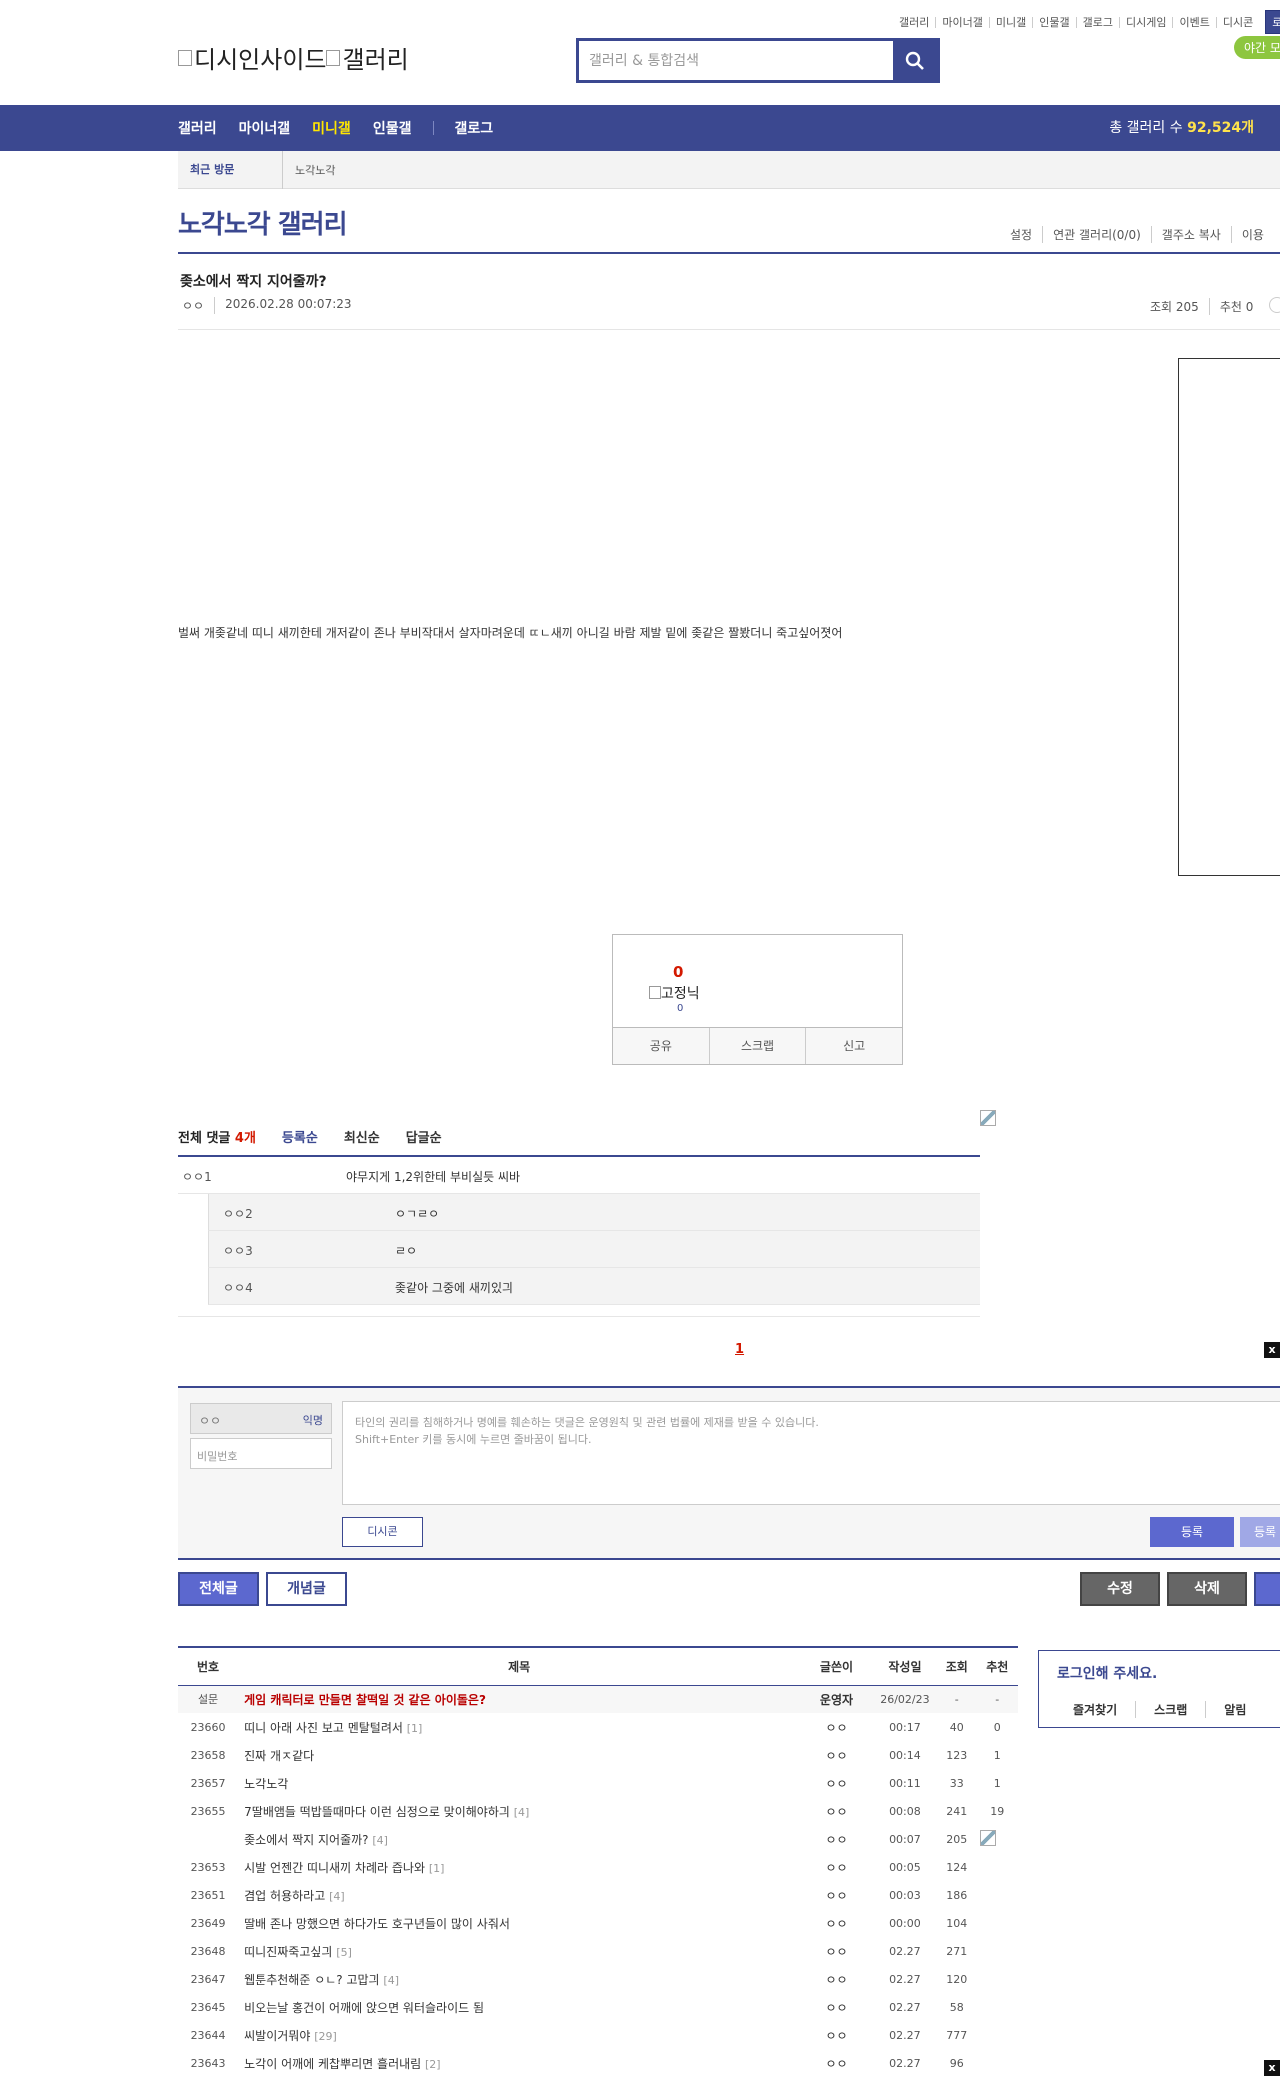 The image size is (1280, 2078). I want to click on login-message: 로그인해 주세요., so click(1107, 1673).